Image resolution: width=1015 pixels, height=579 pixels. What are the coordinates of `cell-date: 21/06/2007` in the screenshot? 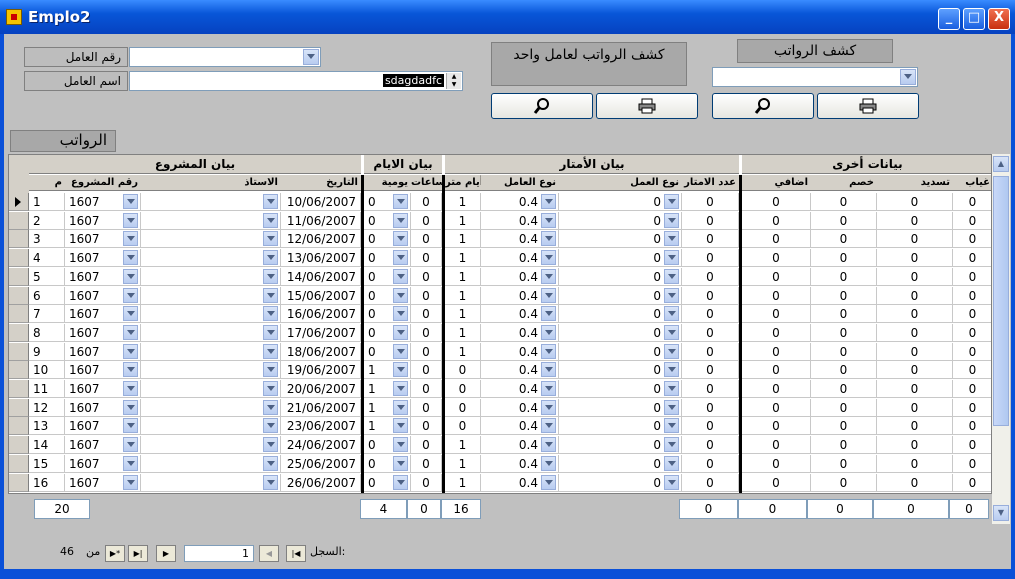 It's located at (321, 407).